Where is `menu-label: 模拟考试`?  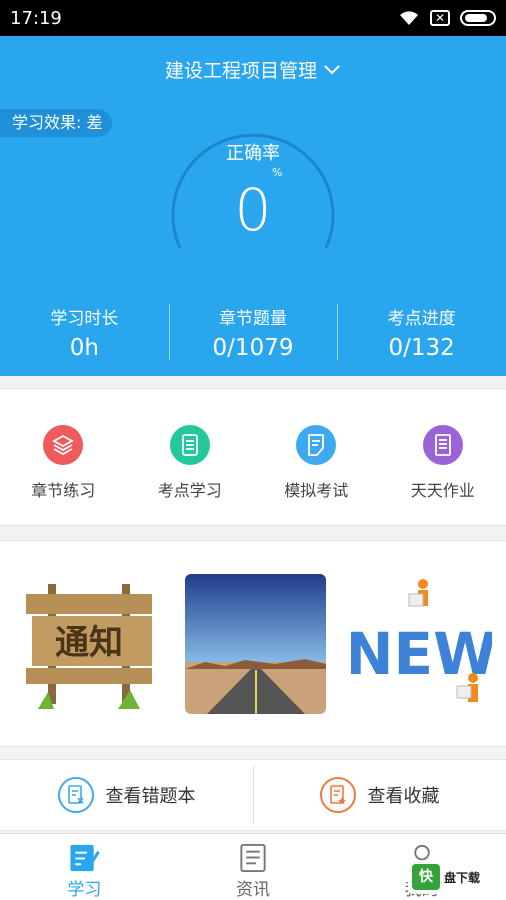 menu-label: 模拟考试 is located at coordinates (316, 490).